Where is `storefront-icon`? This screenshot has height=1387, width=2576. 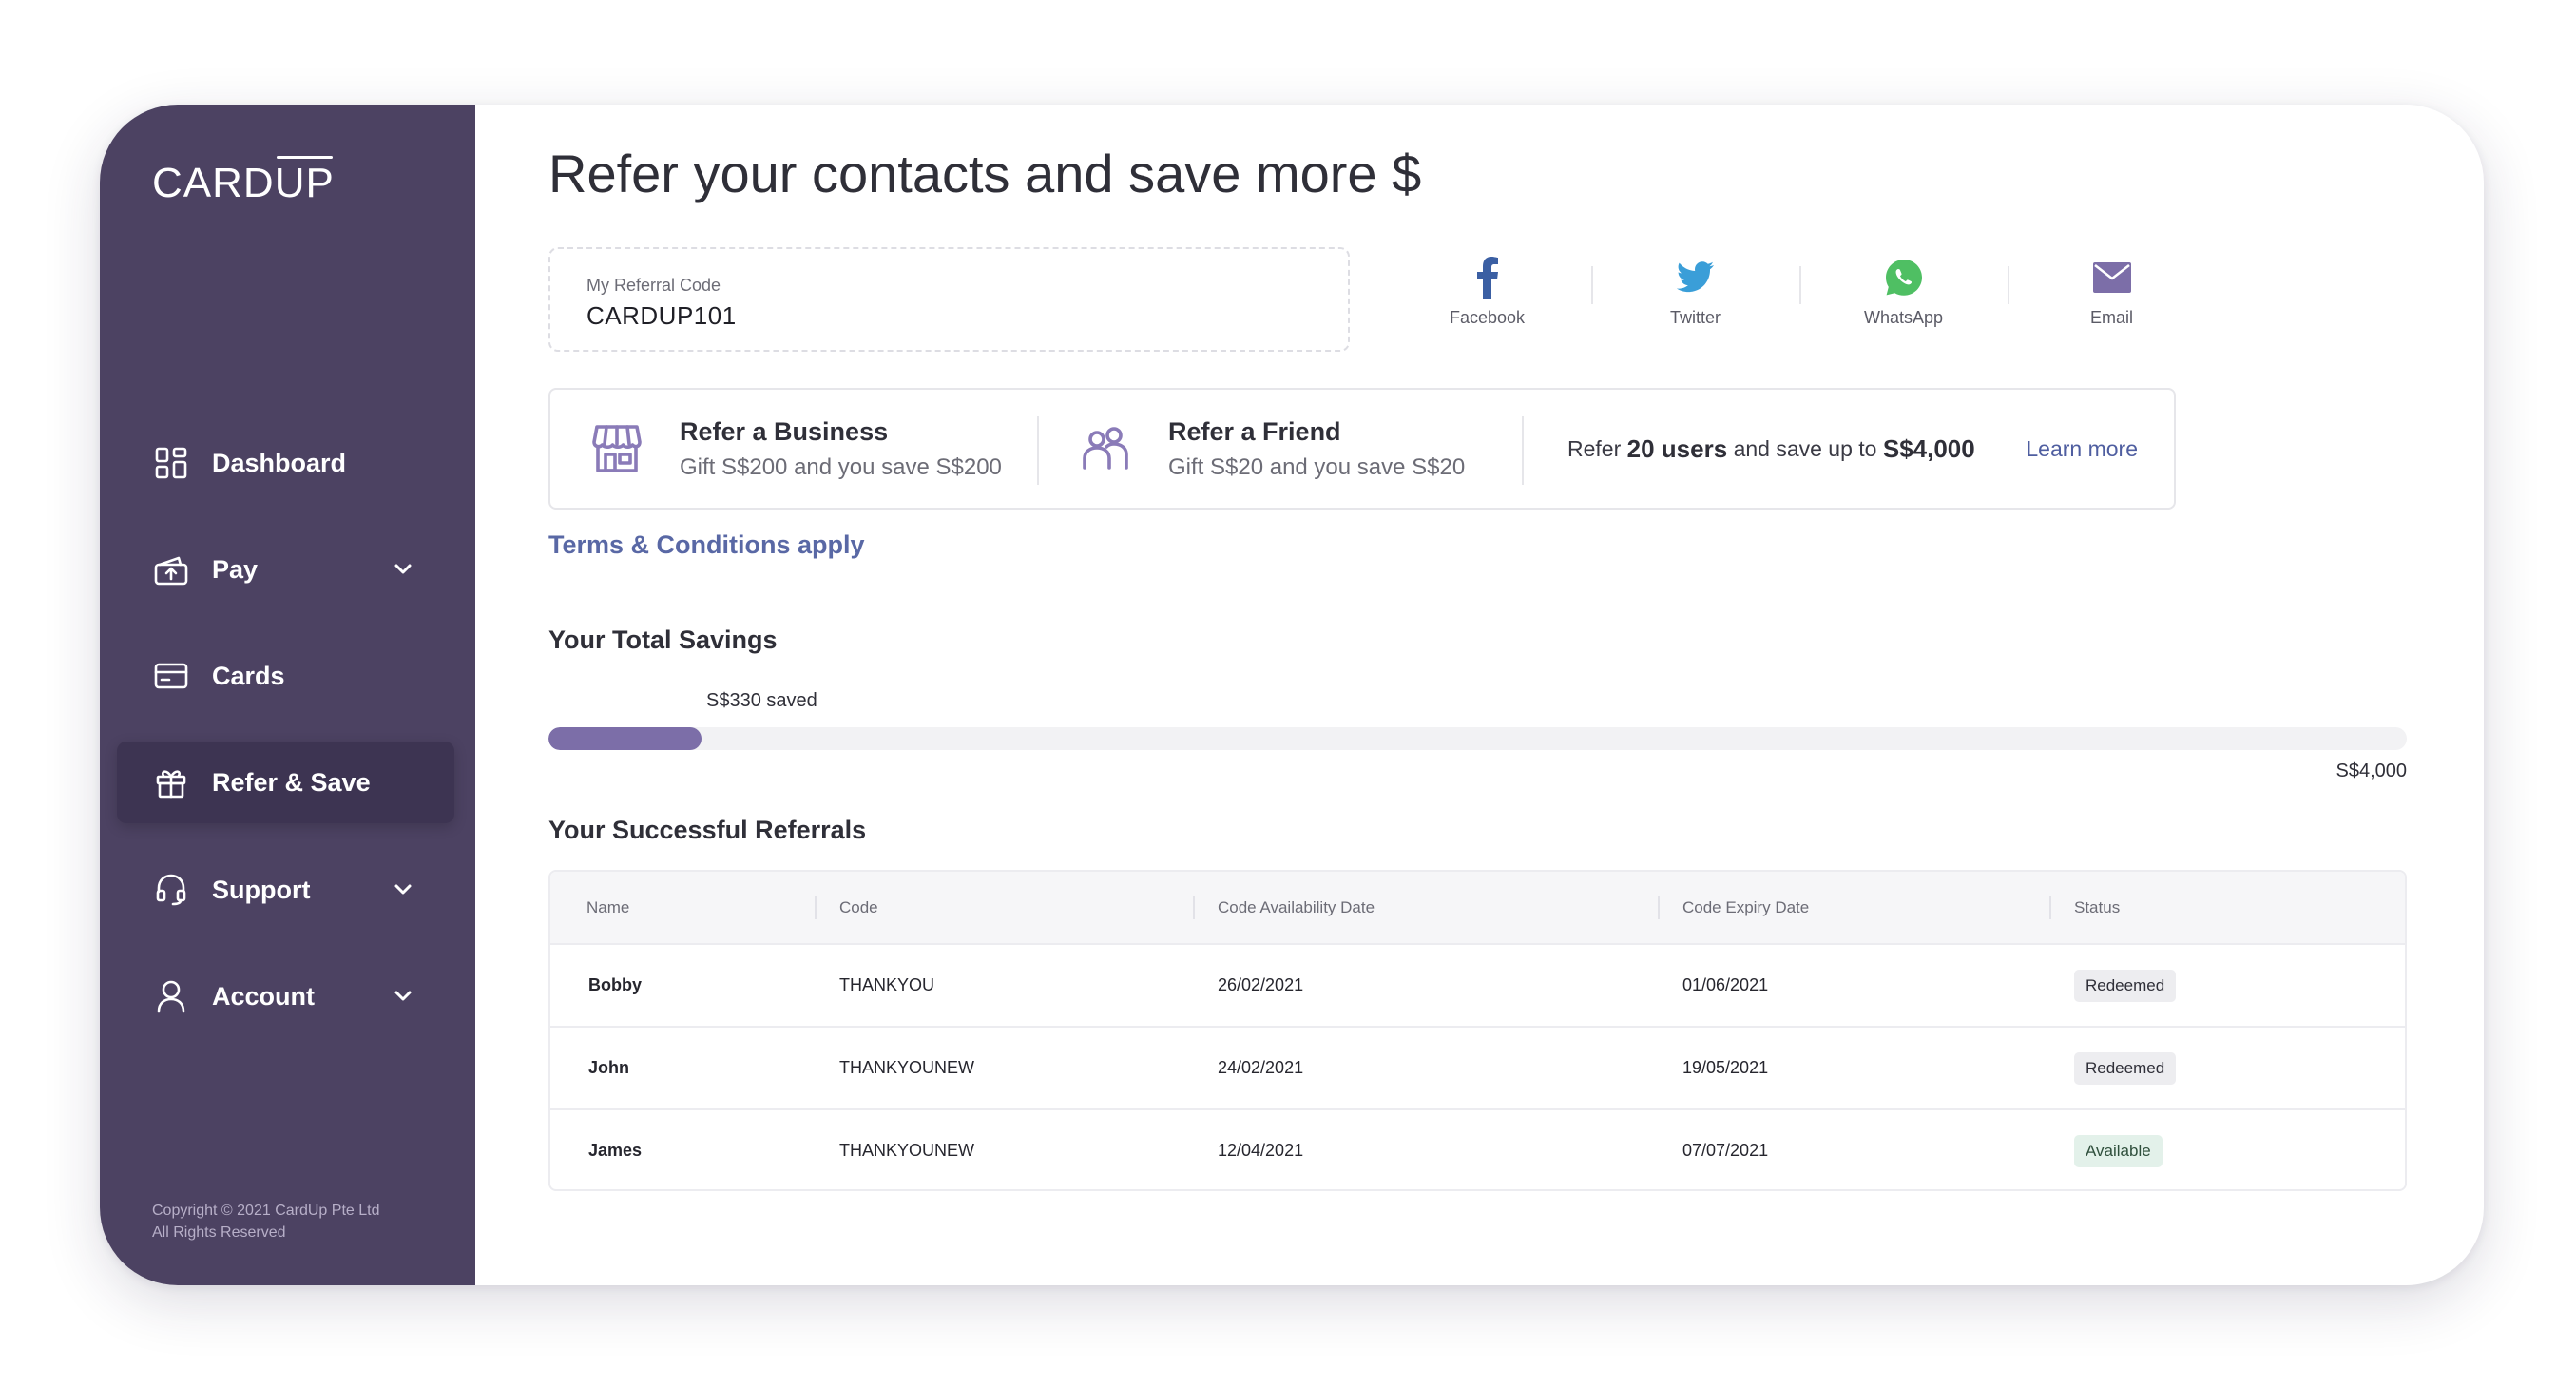
storefront-icon is located at coordinates (617, 448).